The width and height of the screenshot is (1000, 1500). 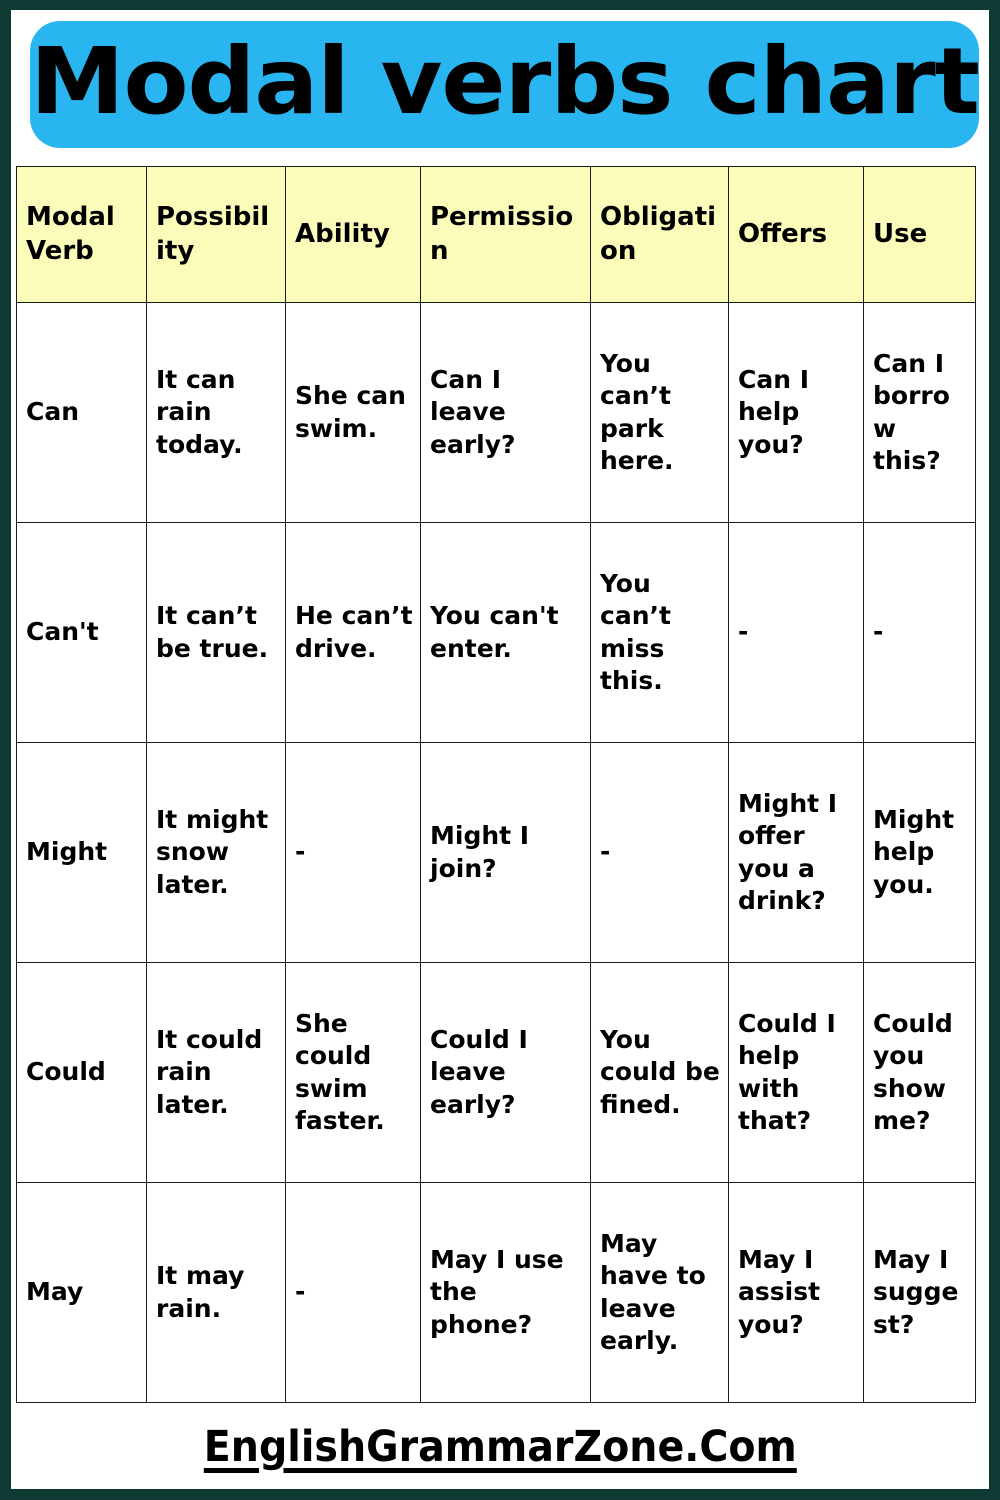 What do you see at coordinates (81, 1292) in the screenshot?
I see `cell-modal-verb: May` at bounding box center [81, 1292].